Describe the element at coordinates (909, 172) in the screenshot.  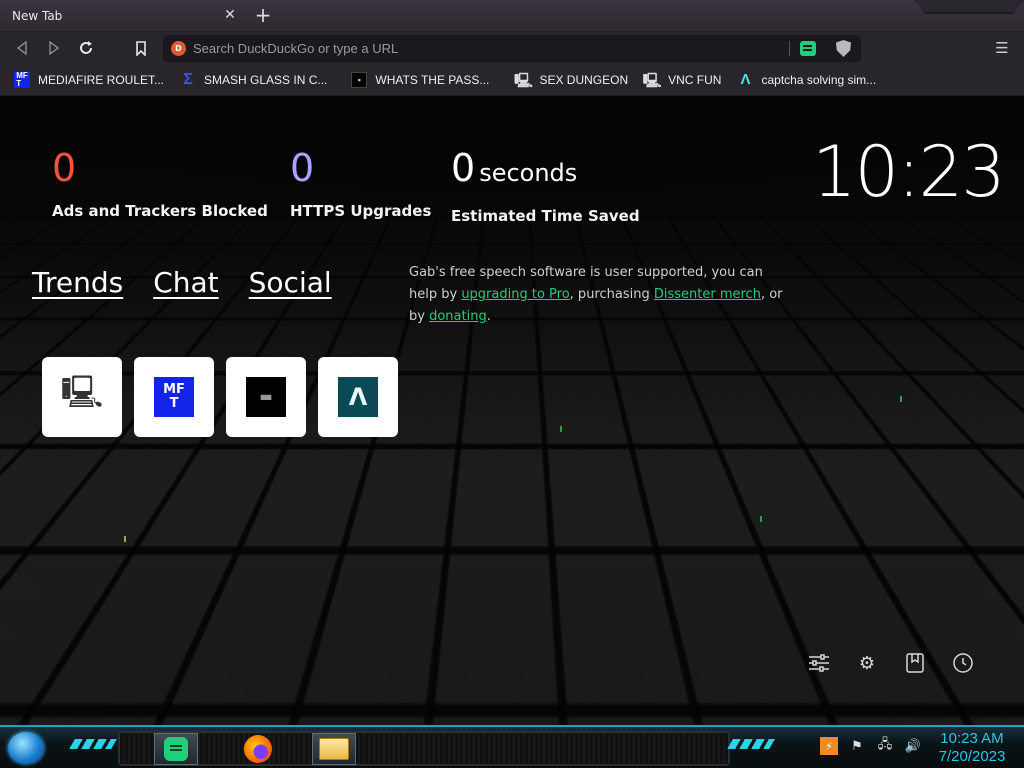
I see `ntp-clock: 10:23` at that location.